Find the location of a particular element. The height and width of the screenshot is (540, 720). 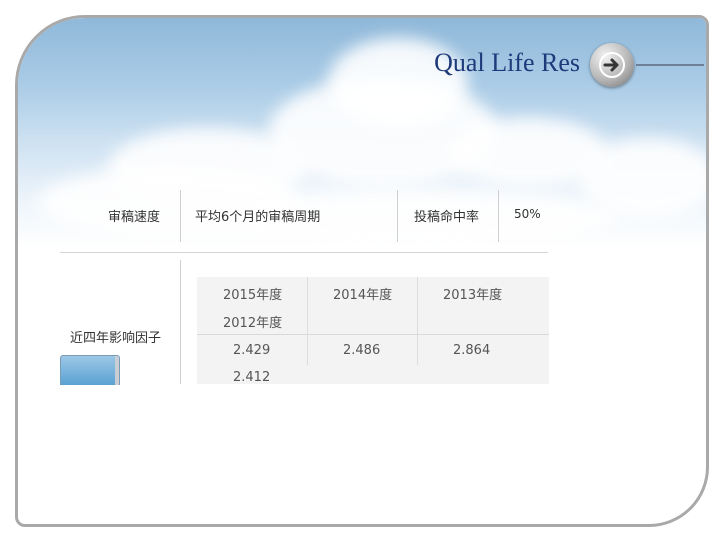

year-header: 2012年度 is located at coordinates (253, 323).